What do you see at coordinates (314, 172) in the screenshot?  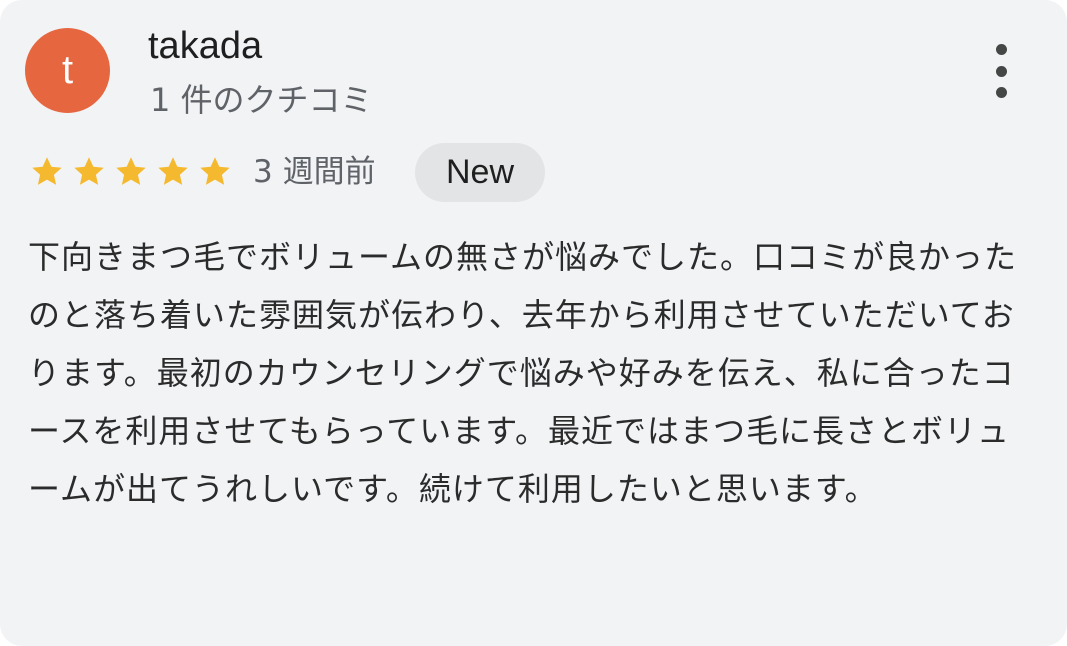 I see `review-time: 3 週間前` at bounding box center [314, 172].